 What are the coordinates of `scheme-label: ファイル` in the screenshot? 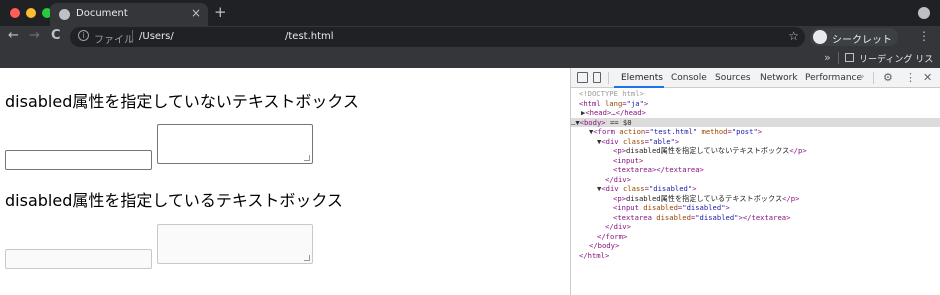 It's located at (114, 40).